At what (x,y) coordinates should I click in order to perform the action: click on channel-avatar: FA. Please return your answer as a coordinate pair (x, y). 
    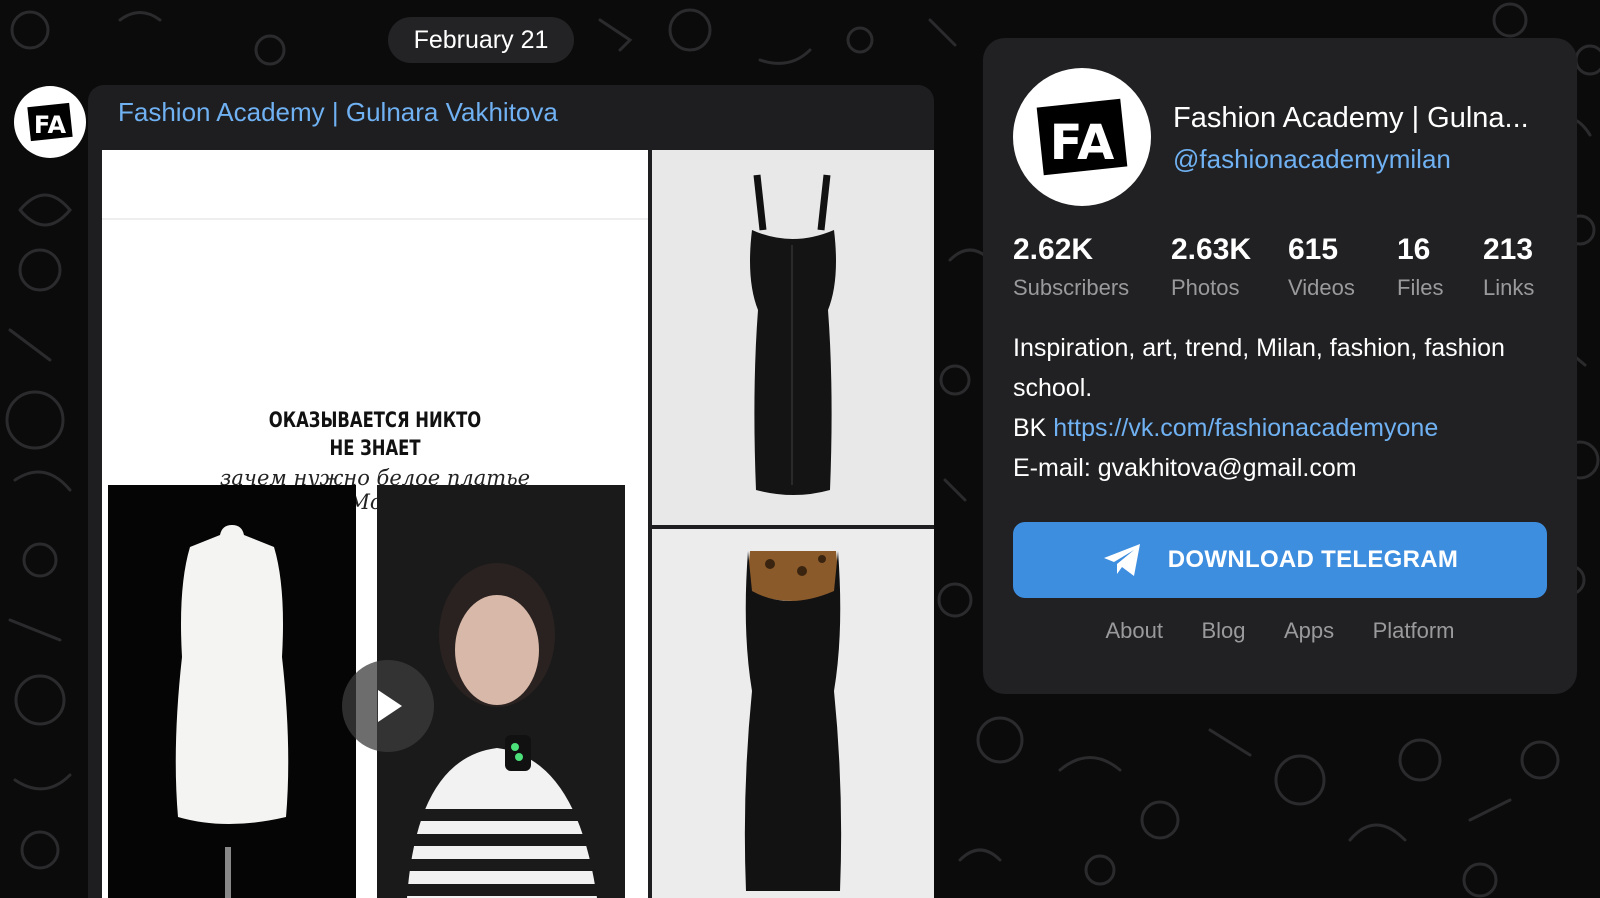
    Looking at the image, I should click on (1082, 137).